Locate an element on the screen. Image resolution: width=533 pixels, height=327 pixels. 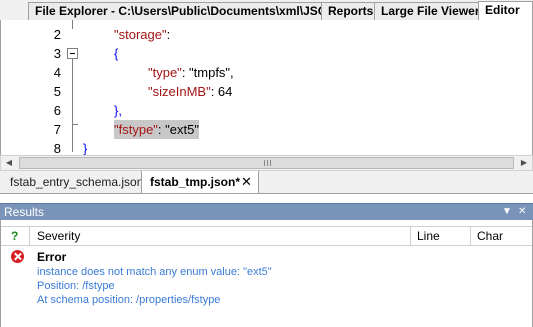
json-brace: }, is located at coordinates (118, 110).